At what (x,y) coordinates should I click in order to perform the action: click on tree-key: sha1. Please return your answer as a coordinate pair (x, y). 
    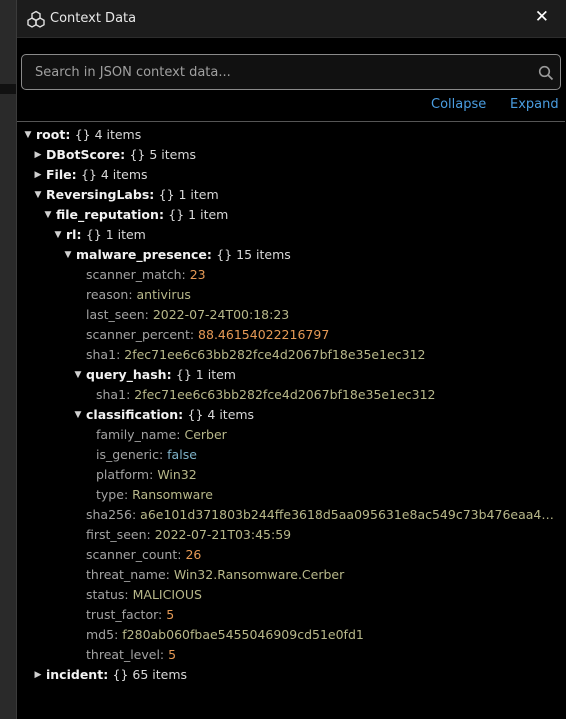
    Looking at the image, I should click on (101, 354).